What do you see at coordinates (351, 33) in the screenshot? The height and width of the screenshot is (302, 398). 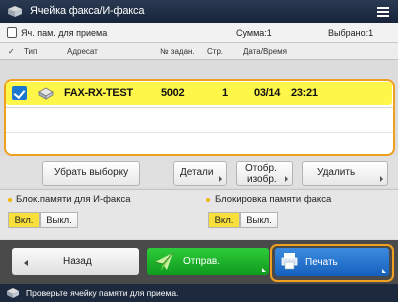 I see `selected-count: Выбрано:1` at bounding box center [351, 33].